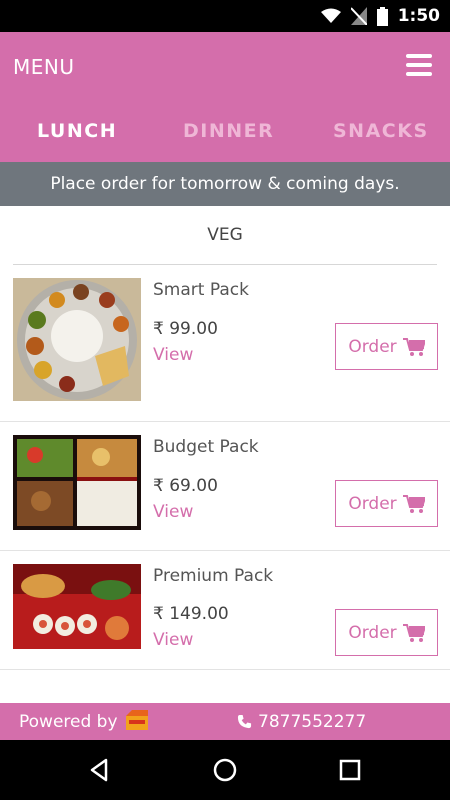 This screenshot has width=450, height=800. I want to click on tab-lunch: LUNCH, so click(77, 131).